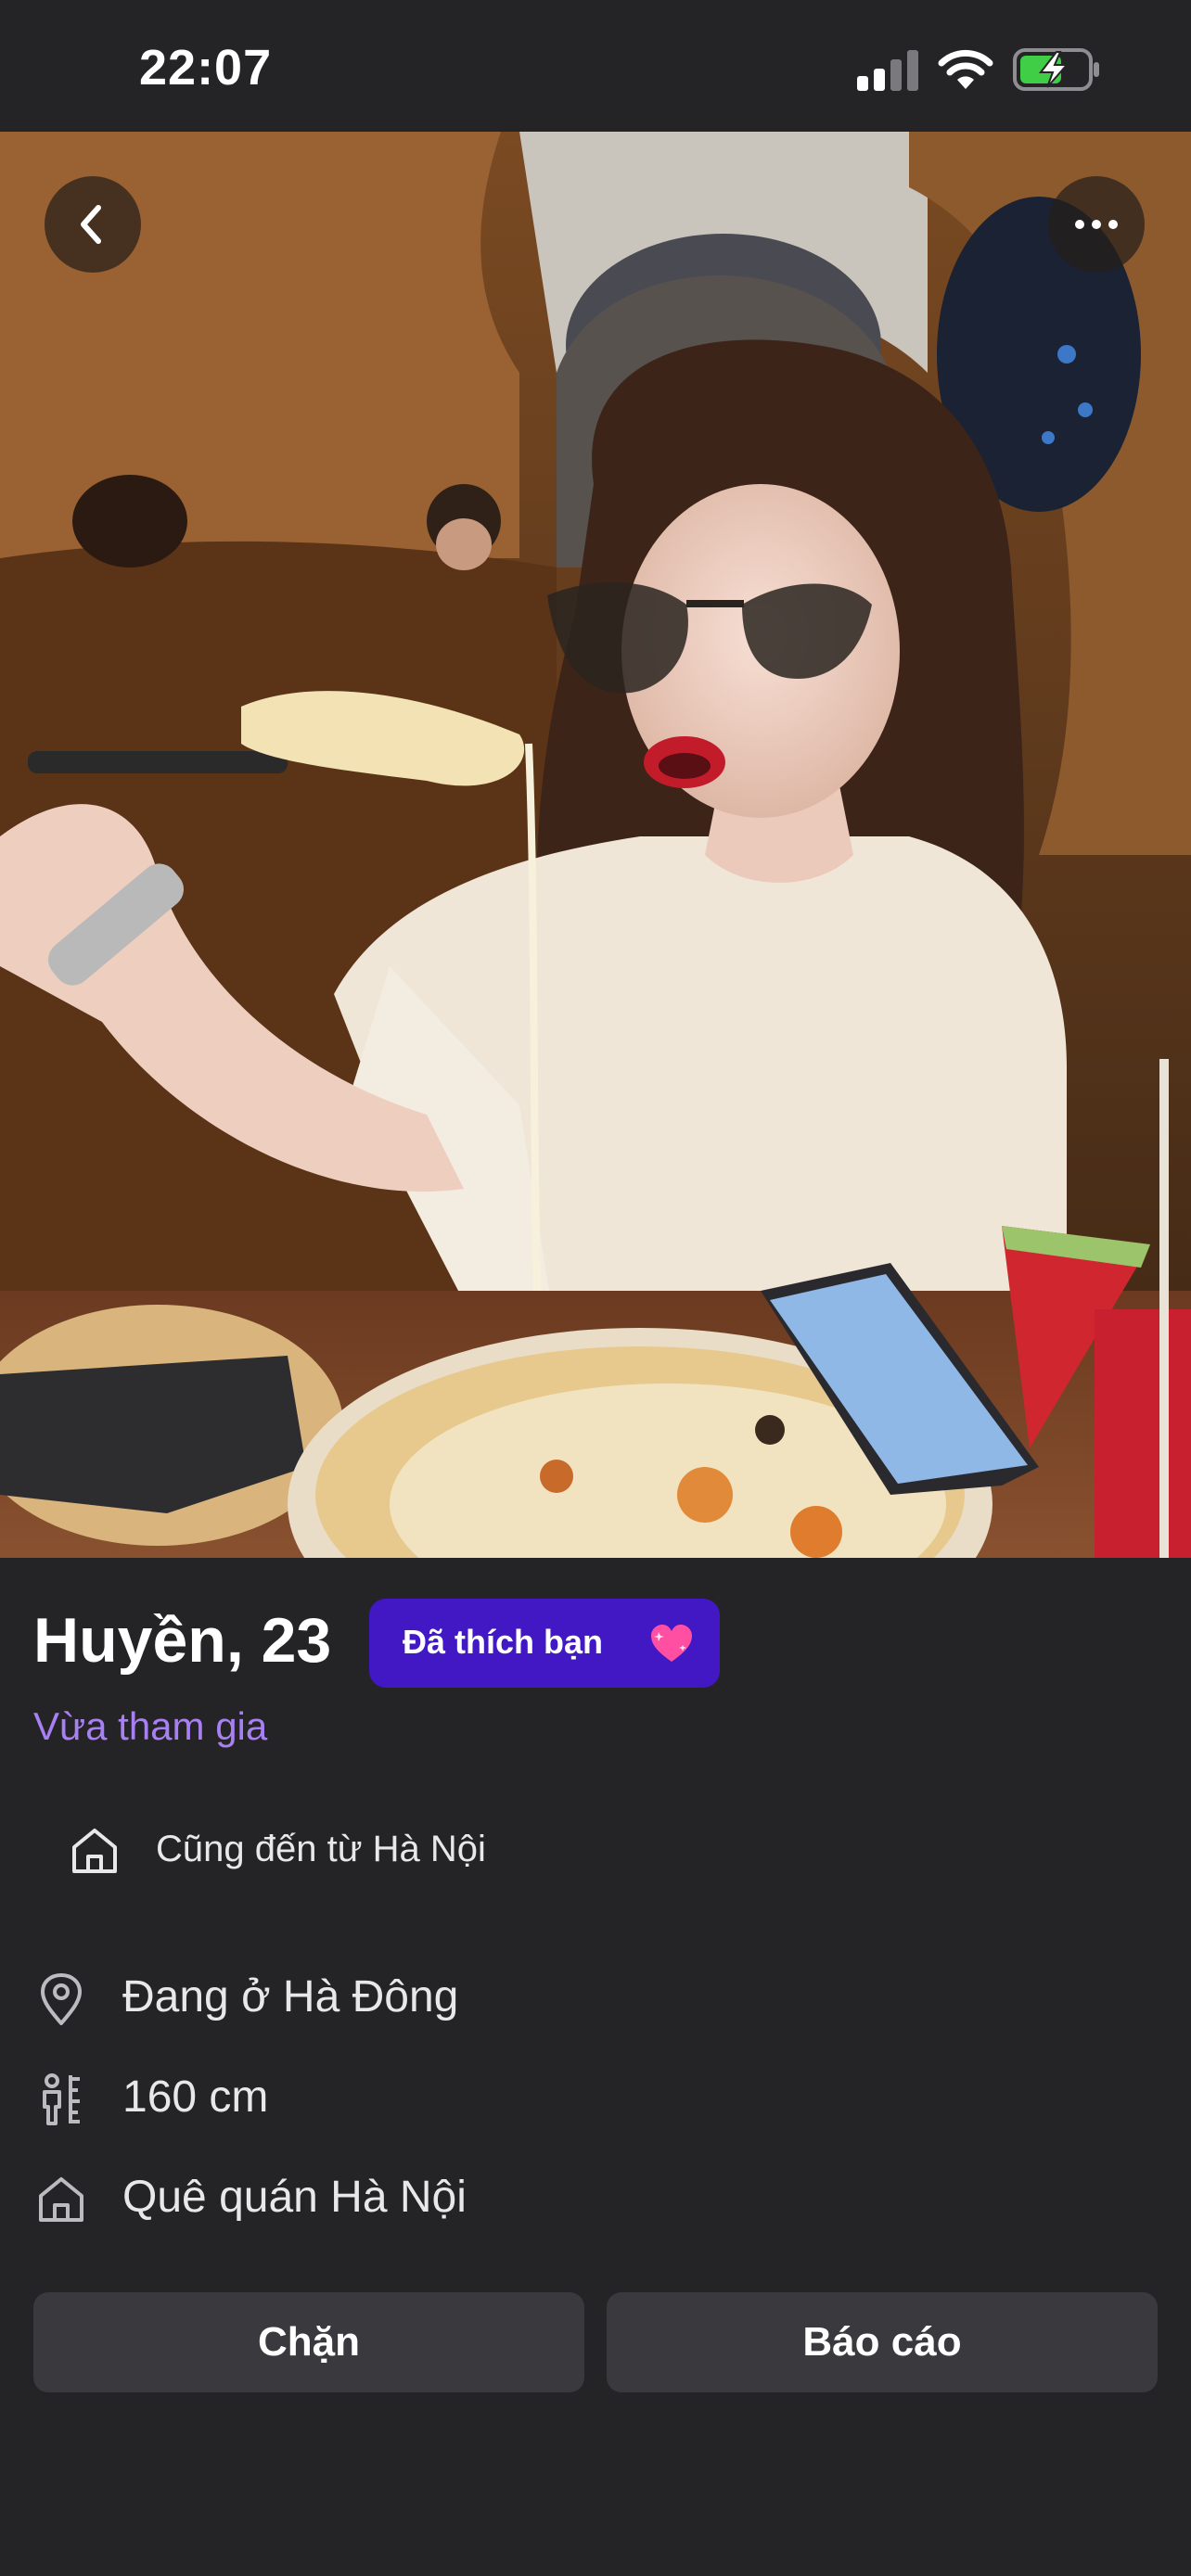  What do you see at coordinates (308, 2342) in the screenshot?
I see `block-button: Chặn` at bounding box center [308, 2342].